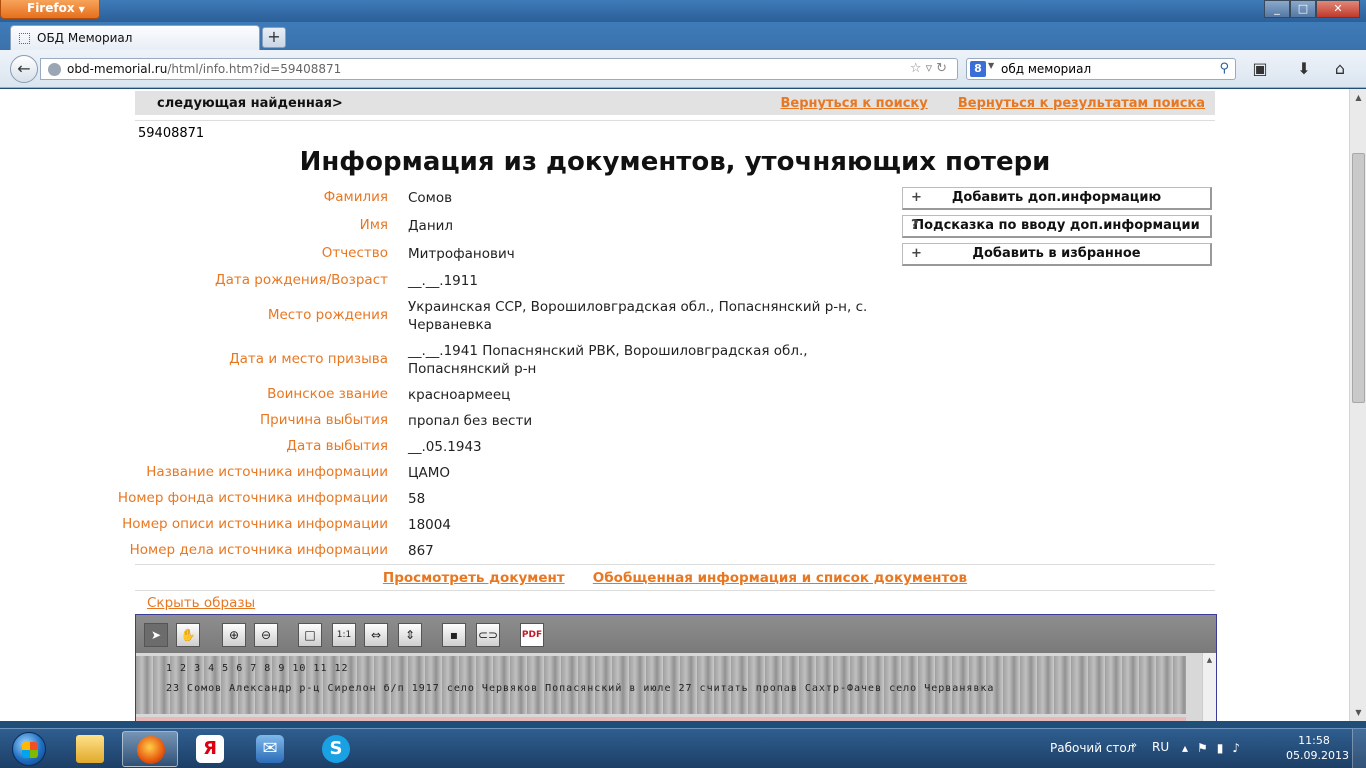 The width and height of the screenshot is (1366, 768). What do you see at coordinates (1317, 748) in the screenshot?
I see `system-clock: 11:58 05.09.2013` at bounding box center [1317, 748].